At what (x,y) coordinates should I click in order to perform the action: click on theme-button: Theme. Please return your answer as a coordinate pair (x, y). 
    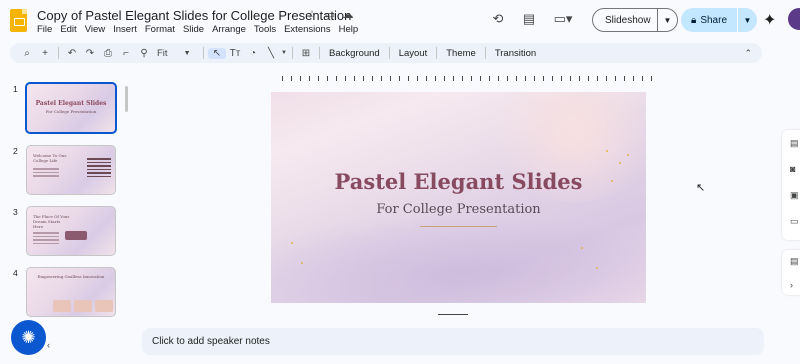
    Looking at the image, I should click on (461, 53).